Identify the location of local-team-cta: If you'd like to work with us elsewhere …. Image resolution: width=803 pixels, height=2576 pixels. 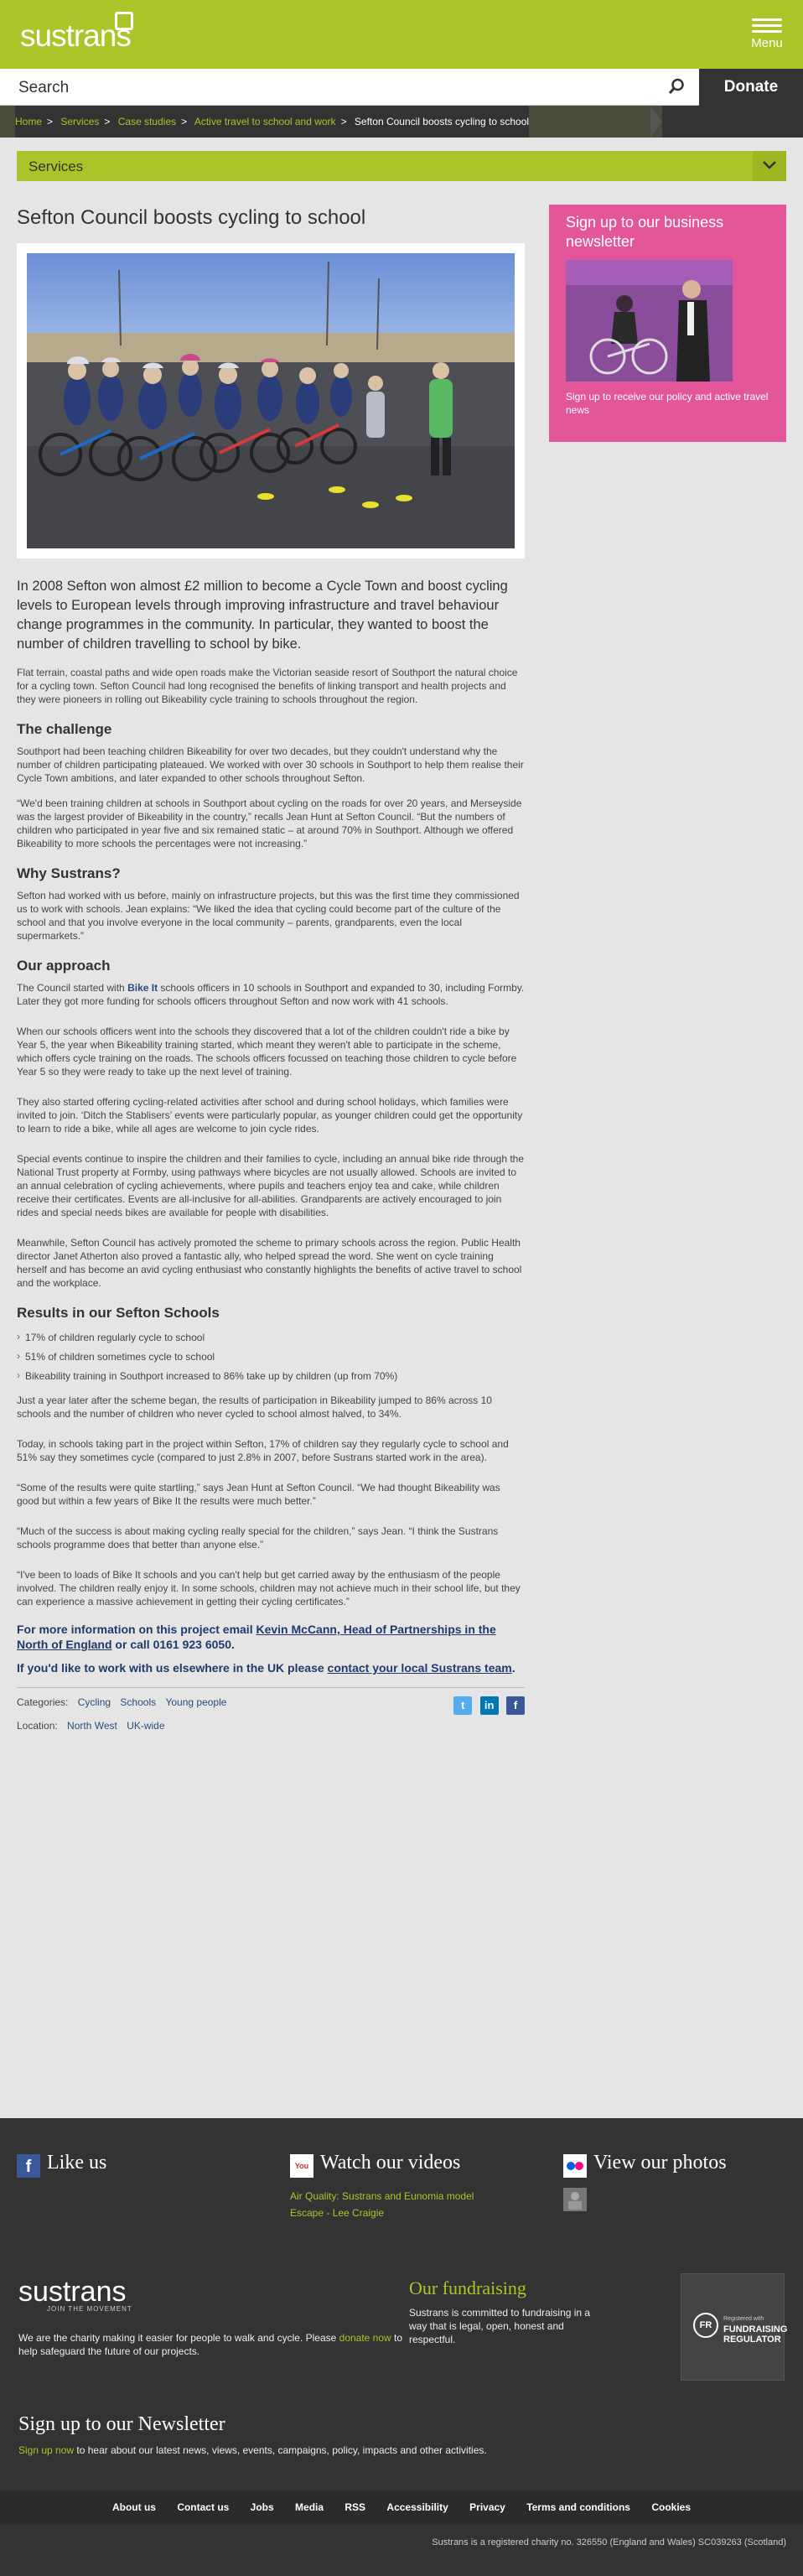
(266, 1668).